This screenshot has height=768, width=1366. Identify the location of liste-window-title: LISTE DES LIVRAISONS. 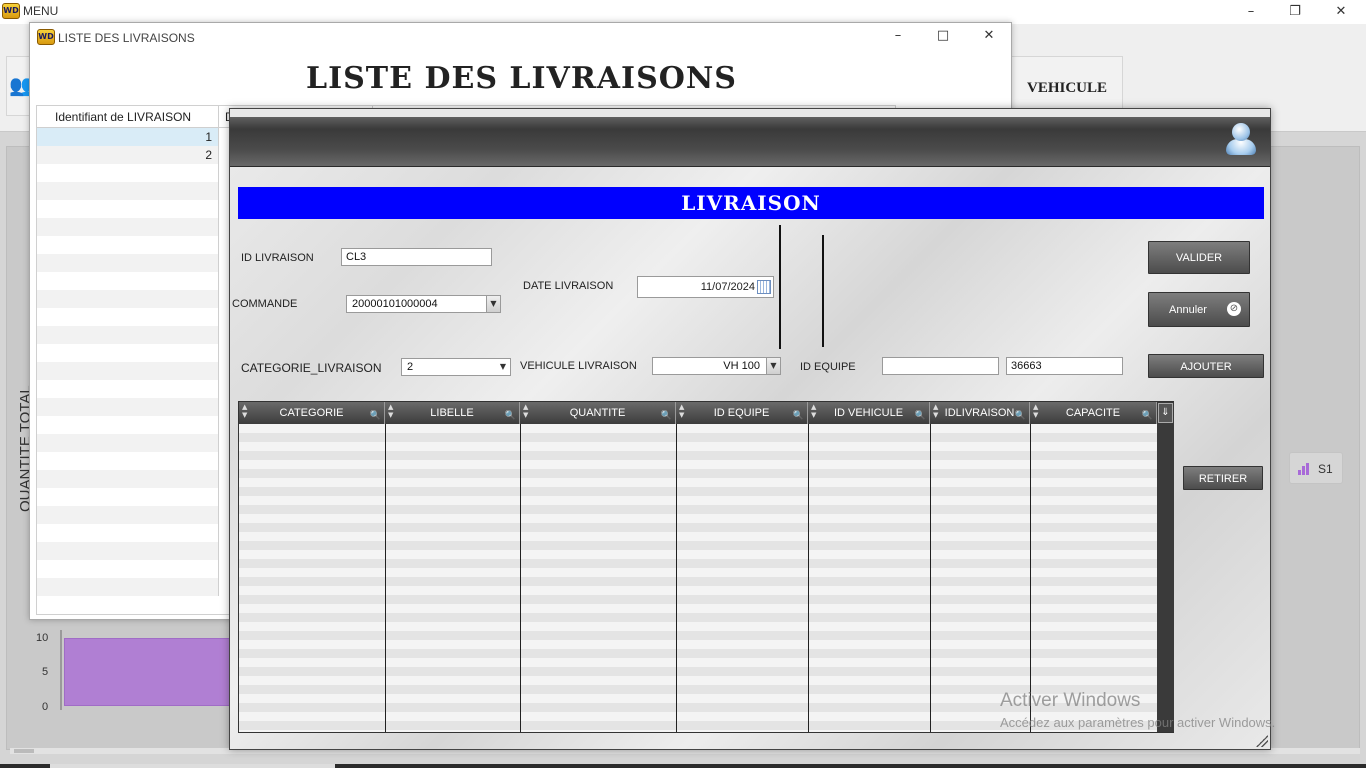
(126, 38).